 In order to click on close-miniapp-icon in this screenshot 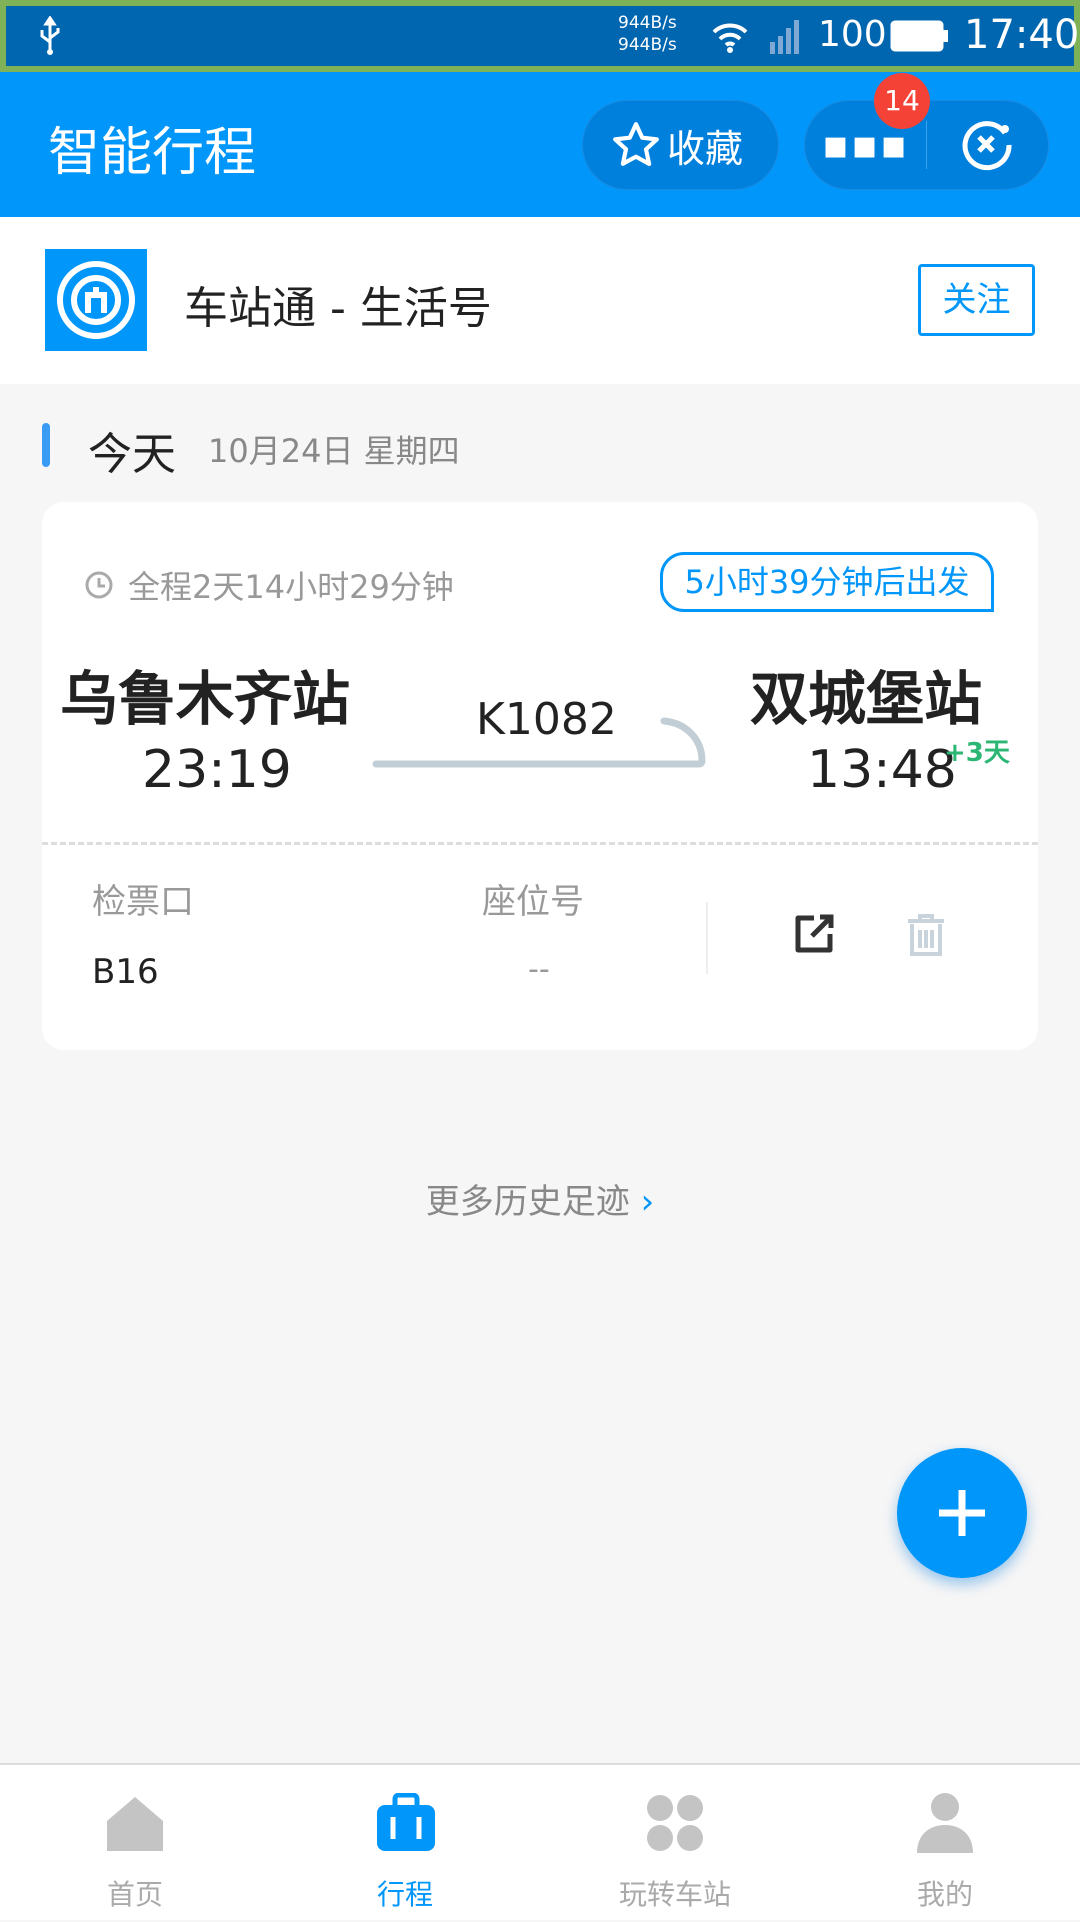, I will do `click(987, 146)`.